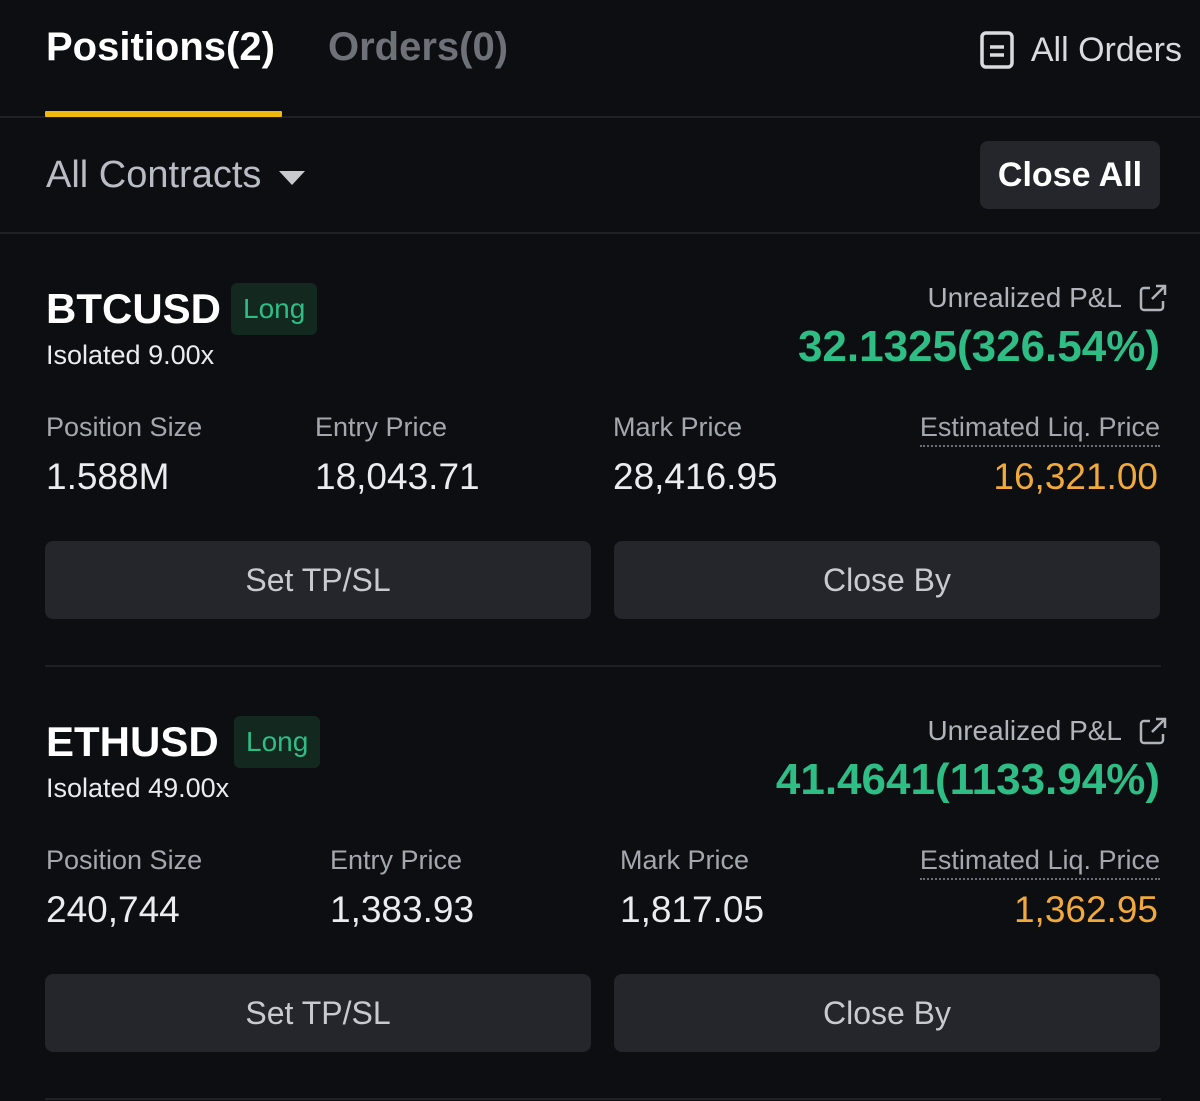 This screenshot has height=1101, width=1200. I want to click on entry-price-value: 18,043.71, so click(397, 476).